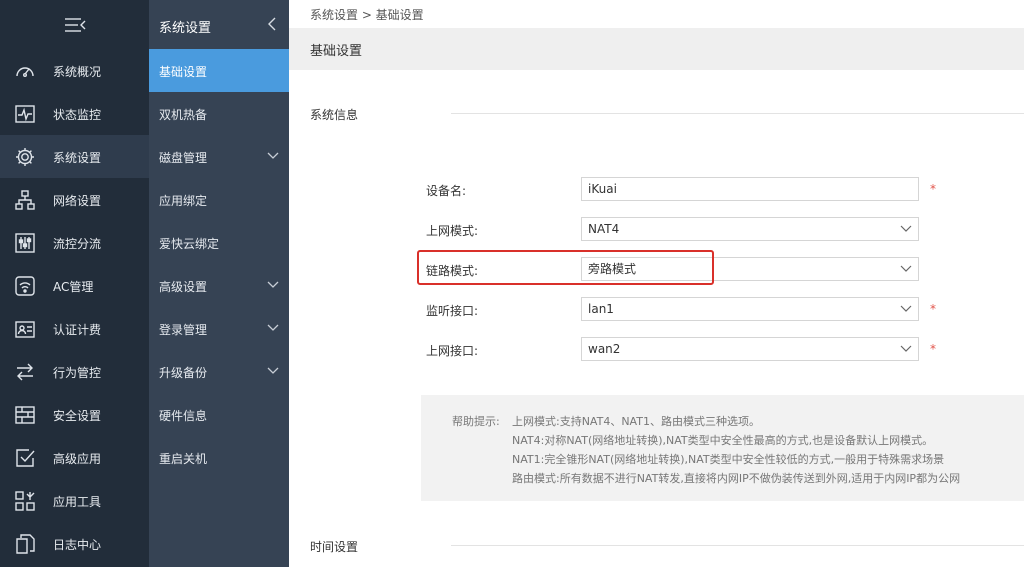  I want to click on swap-arrows-icon, so click(25, 372).